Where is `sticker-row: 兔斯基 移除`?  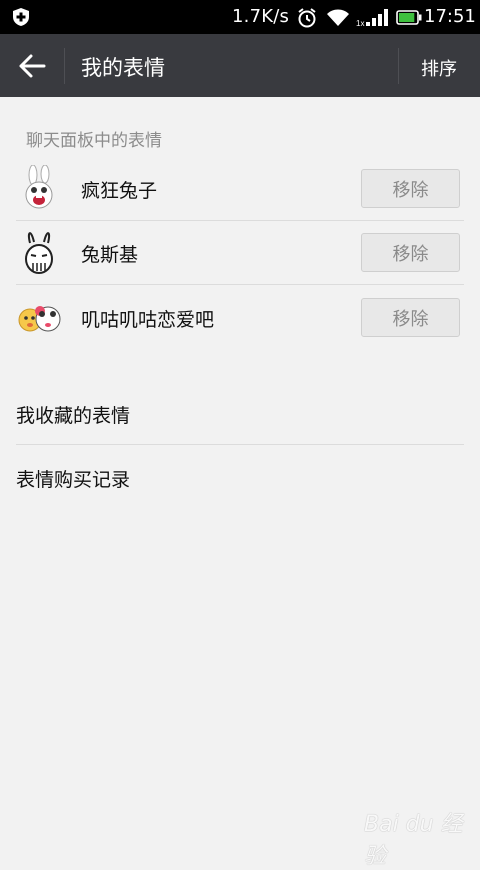
sticker-row: 兔斯基 移除 is located at coordinates (240, 253).